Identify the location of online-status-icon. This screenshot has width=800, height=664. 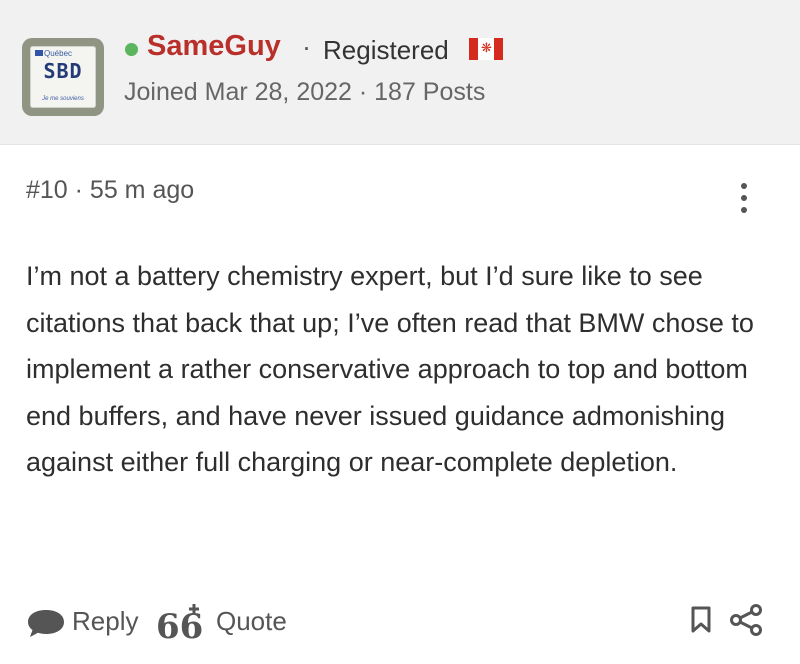
(131, 49).